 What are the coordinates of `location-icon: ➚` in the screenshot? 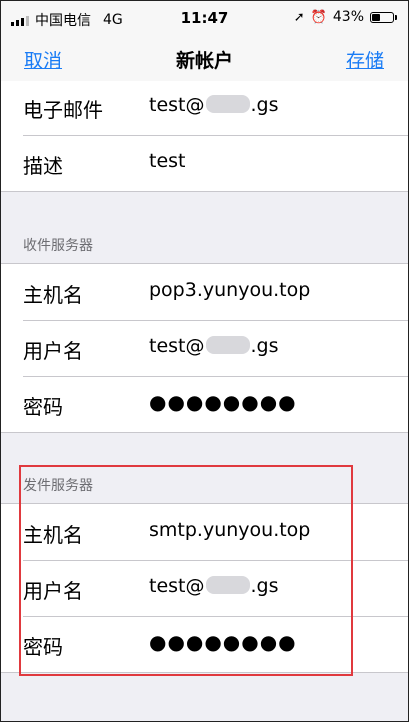 It's located at (299, 17).